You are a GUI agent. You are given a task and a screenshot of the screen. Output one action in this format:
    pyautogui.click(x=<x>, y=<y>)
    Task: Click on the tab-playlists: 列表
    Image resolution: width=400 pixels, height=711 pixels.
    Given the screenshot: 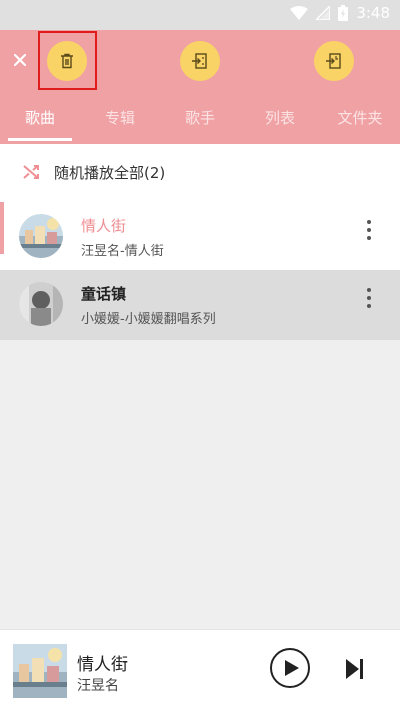 What is the action you would take?
    pyautogui.click(x=280, y=123)
    